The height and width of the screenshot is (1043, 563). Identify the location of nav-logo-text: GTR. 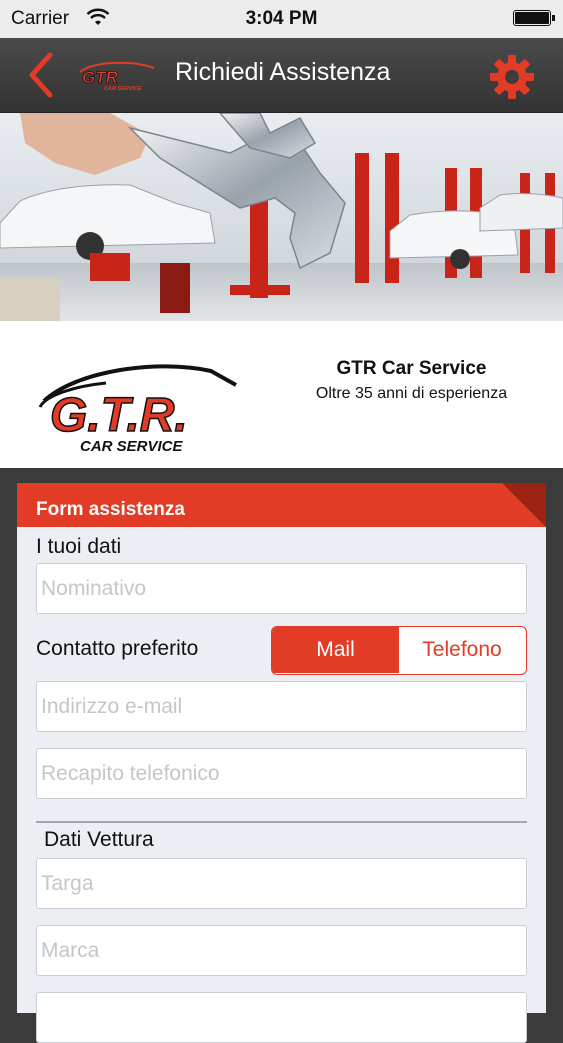
(100, 77).